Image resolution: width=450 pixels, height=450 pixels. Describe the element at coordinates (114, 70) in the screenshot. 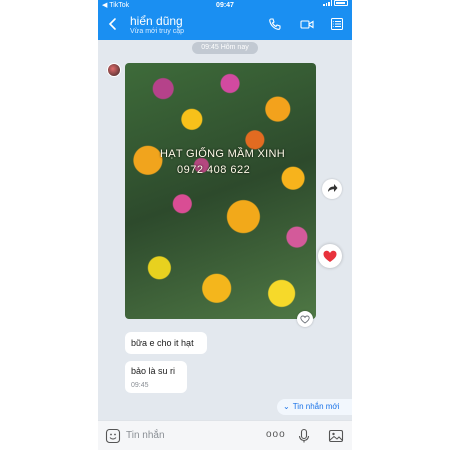

I see `avatar` at that location.